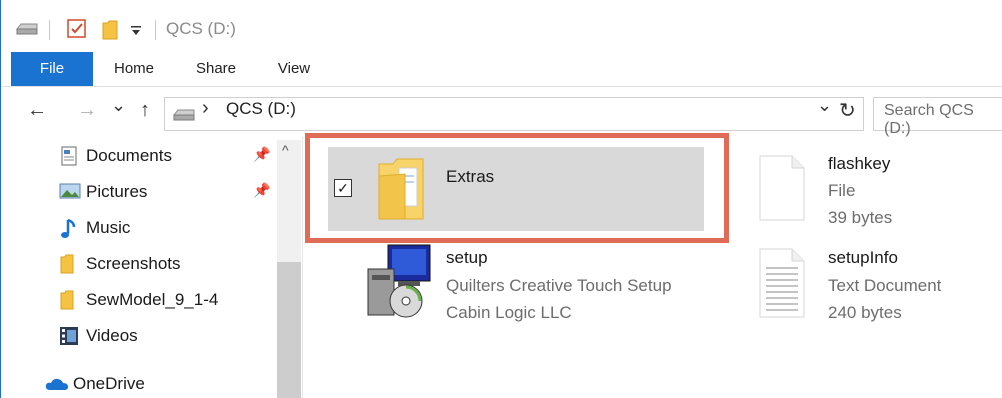 Image resolution: width=1002 pixels, height=398 pixels. What do you see at coordinates (136, 33) in the screenshot?
I see `customize-dropdown-icon` at bounding box center [136, 33].